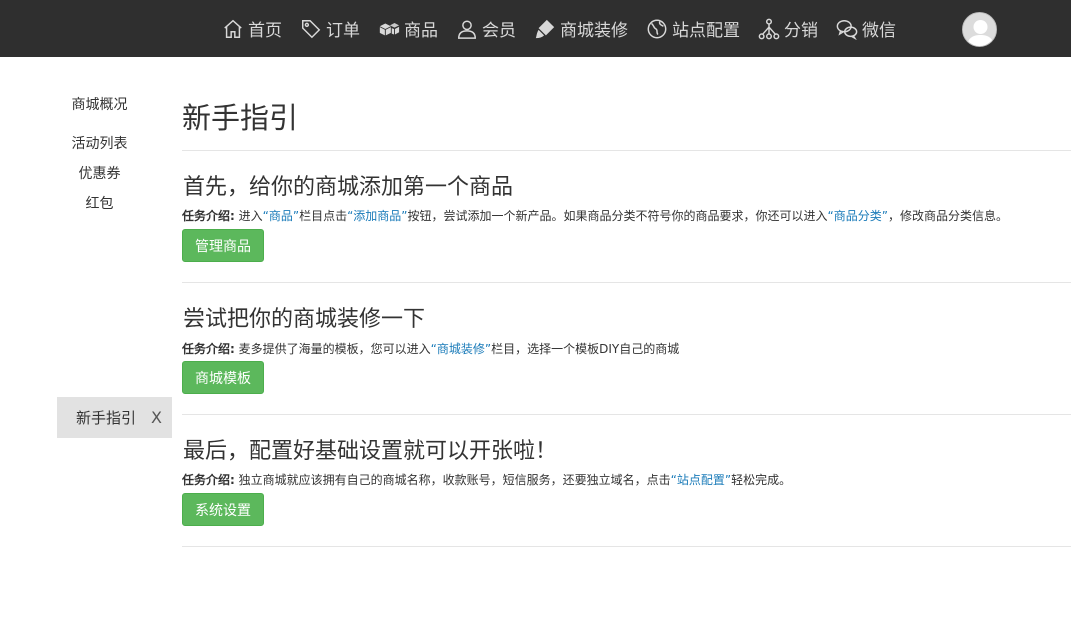 Image resolution: width=1071 pixels, height=621 pixels. Describe the element at coordinates (467, 29) in the screenshot. I see `user-icon` at that location.